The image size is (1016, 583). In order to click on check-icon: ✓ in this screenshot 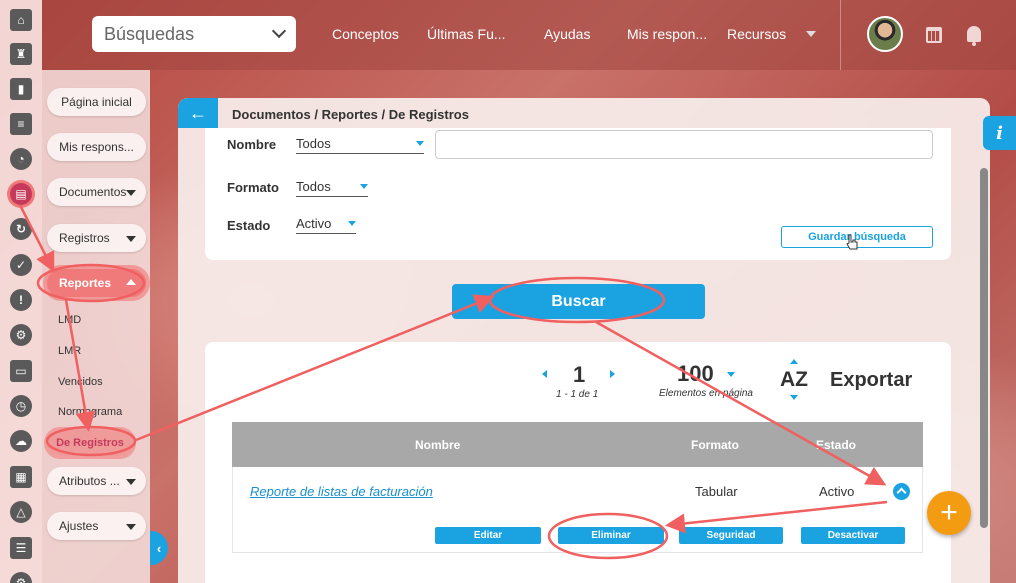, I will do `click(21, 265)`.